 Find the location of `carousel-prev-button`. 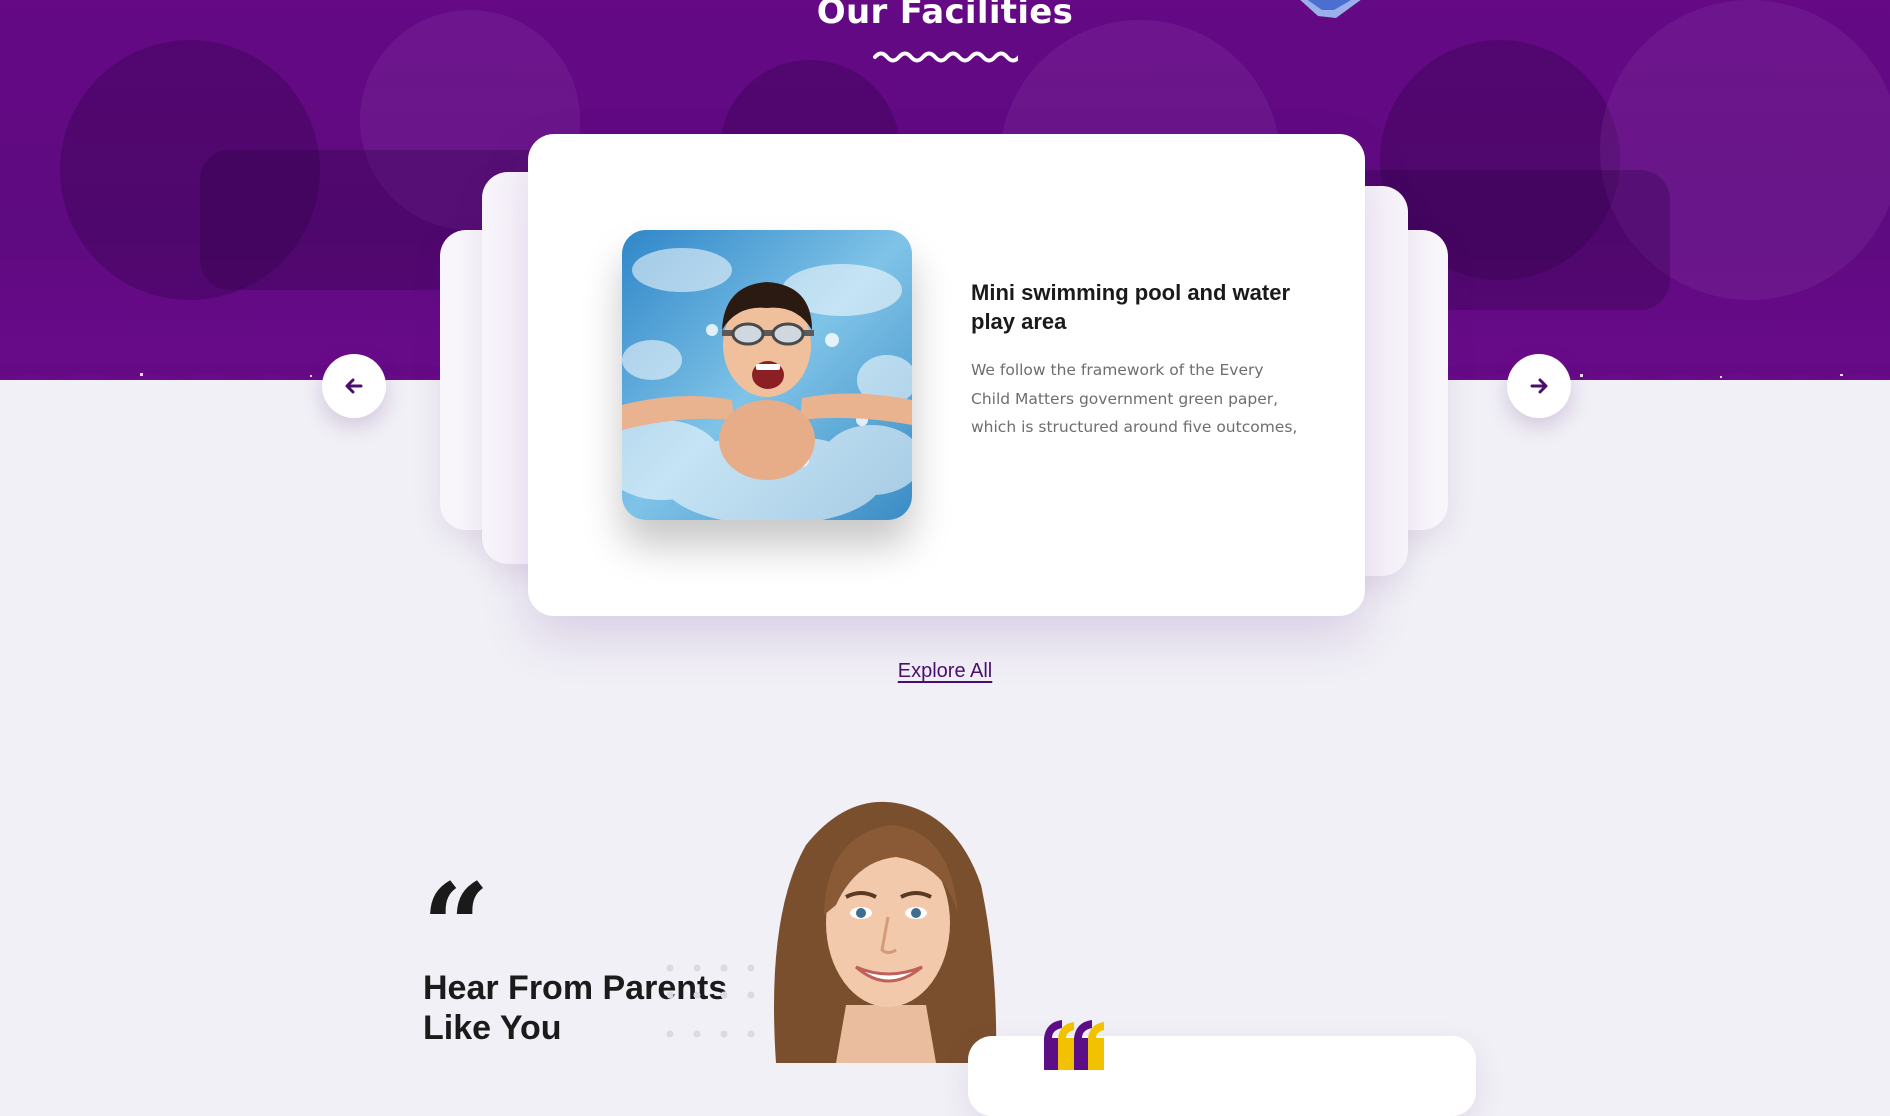

carousel-prev-button is located at coordinates (354, 386).